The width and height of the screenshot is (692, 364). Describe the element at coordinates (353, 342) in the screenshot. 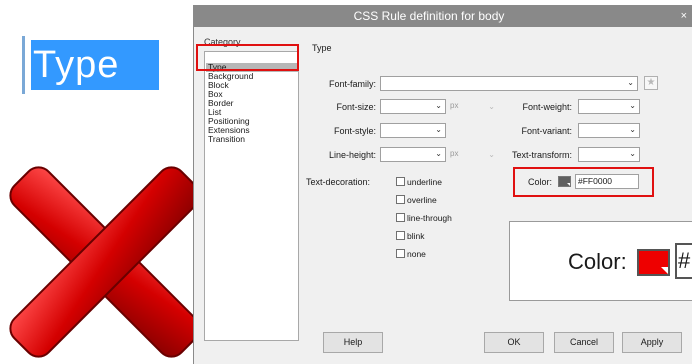

I see `help-button: Help` at that location.